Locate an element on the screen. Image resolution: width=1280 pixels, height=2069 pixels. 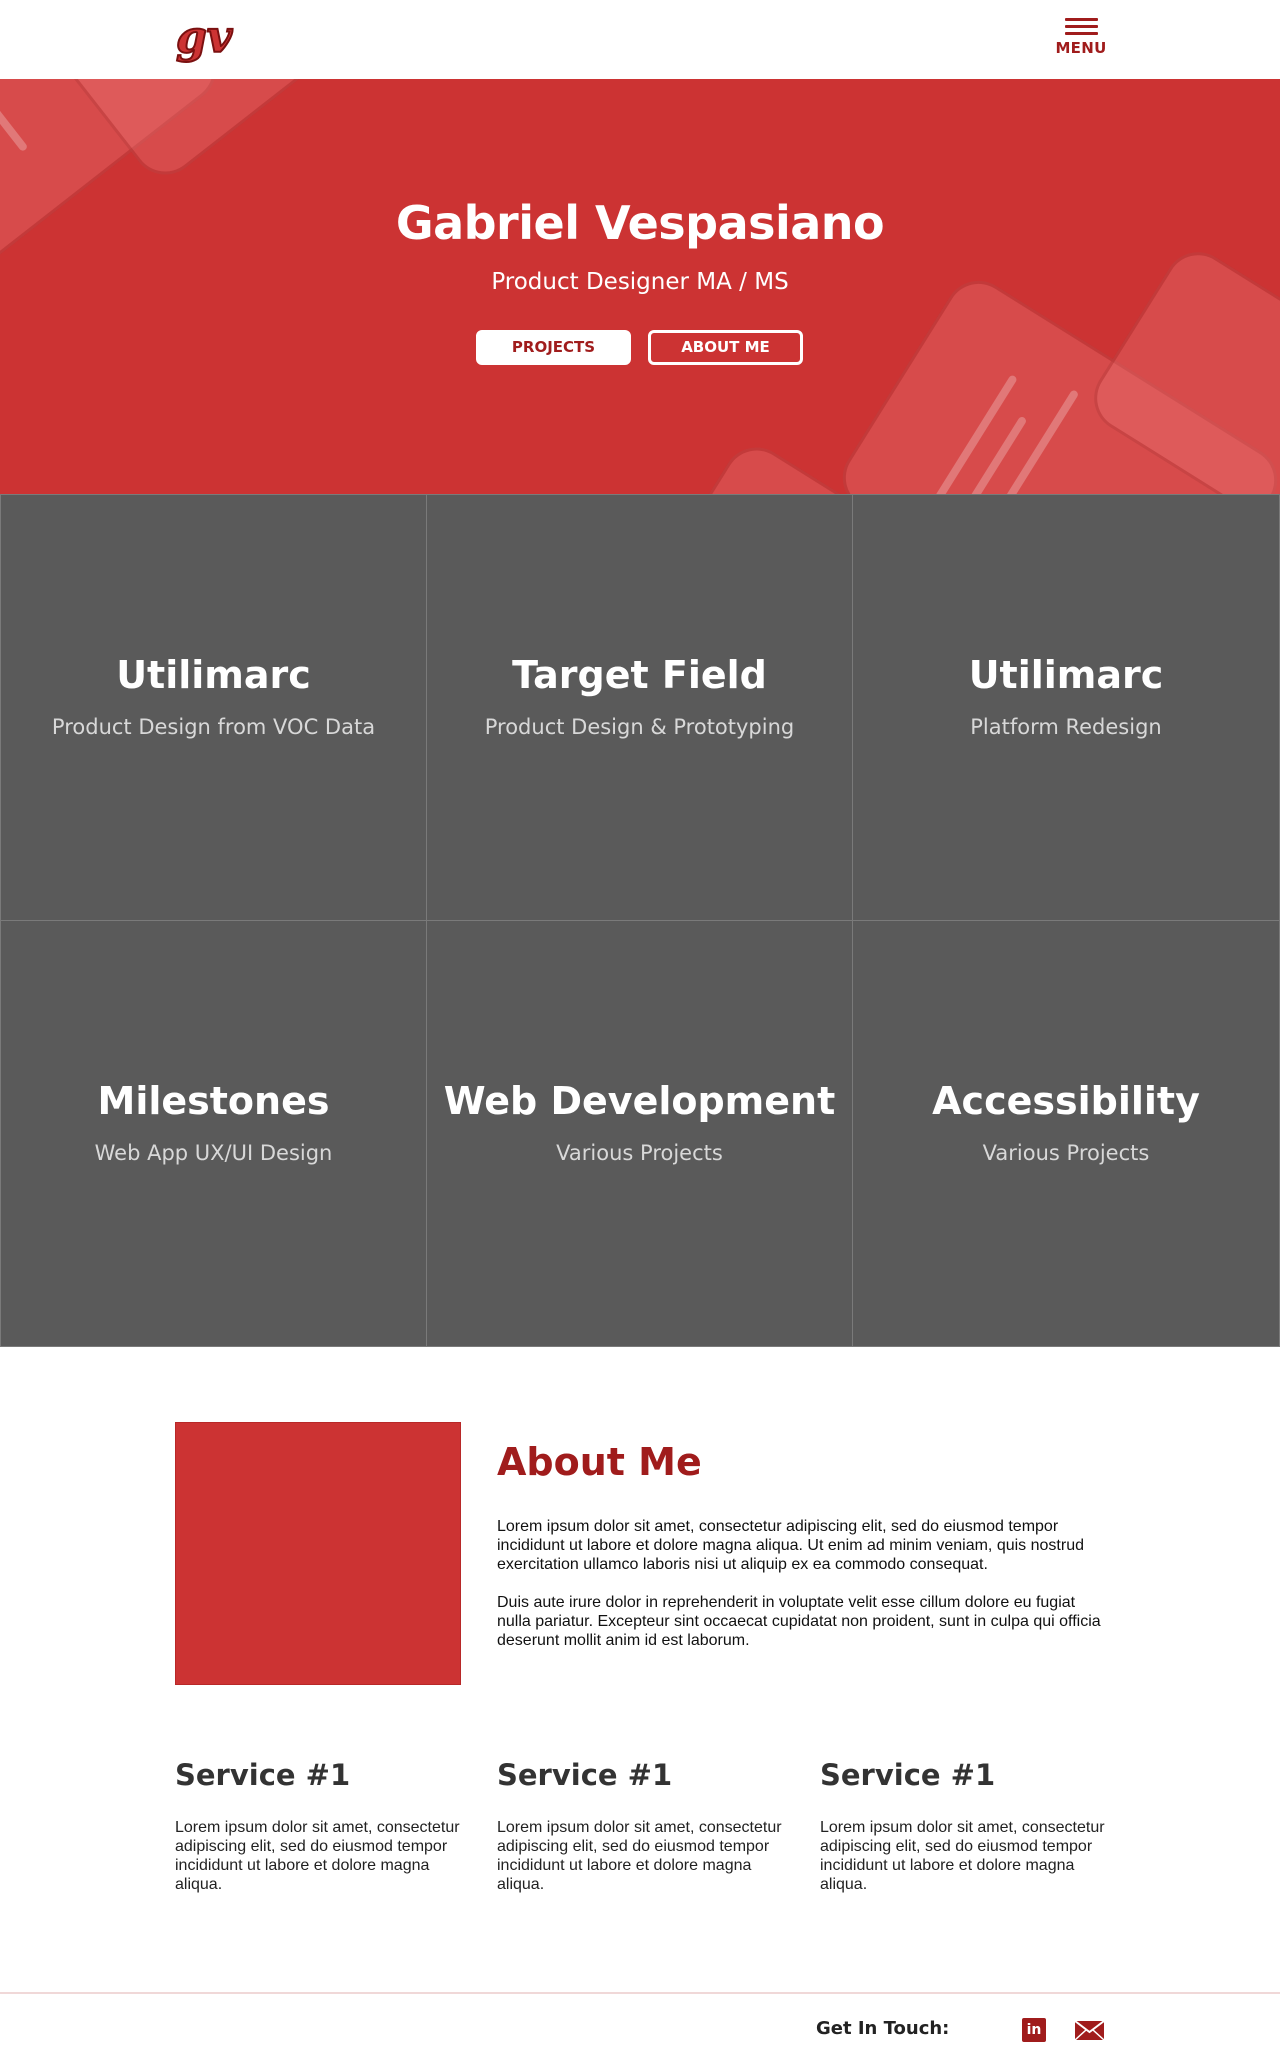
logo-gv: gv is located at coordinates (204, 38).